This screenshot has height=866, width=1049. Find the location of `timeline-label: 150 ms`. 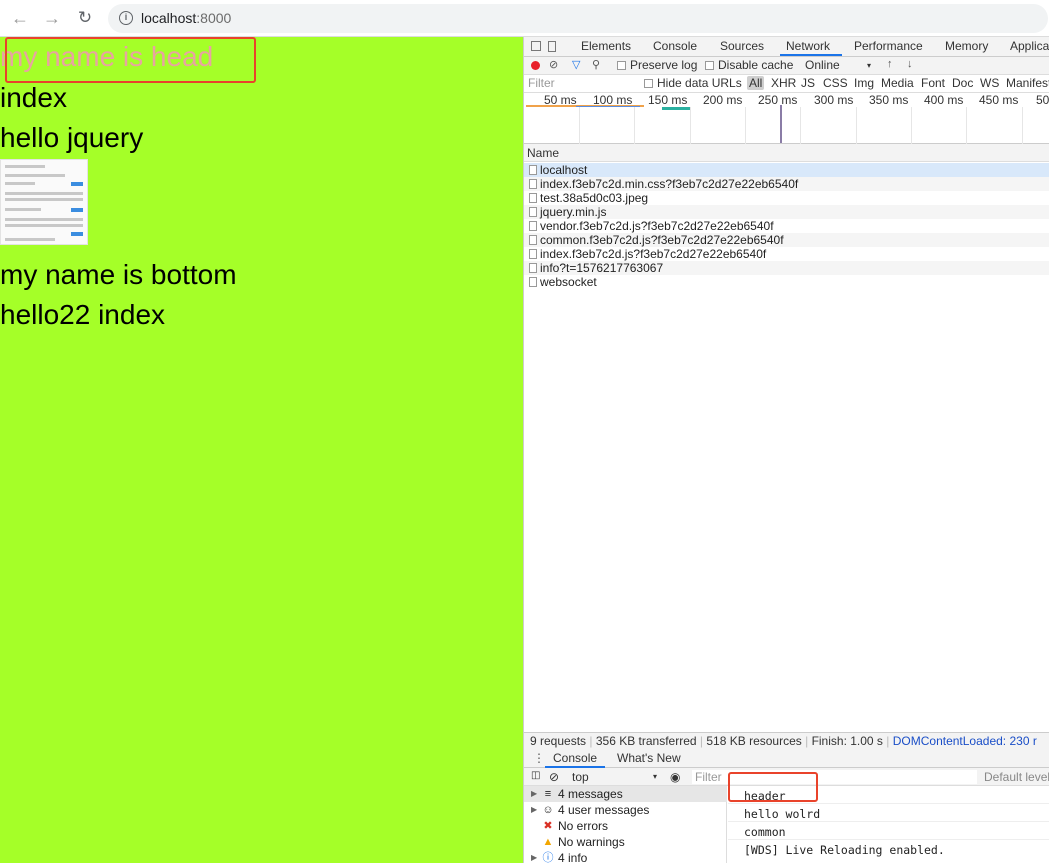

timeline-label: 150 ms is located at coordinates (668, 100).